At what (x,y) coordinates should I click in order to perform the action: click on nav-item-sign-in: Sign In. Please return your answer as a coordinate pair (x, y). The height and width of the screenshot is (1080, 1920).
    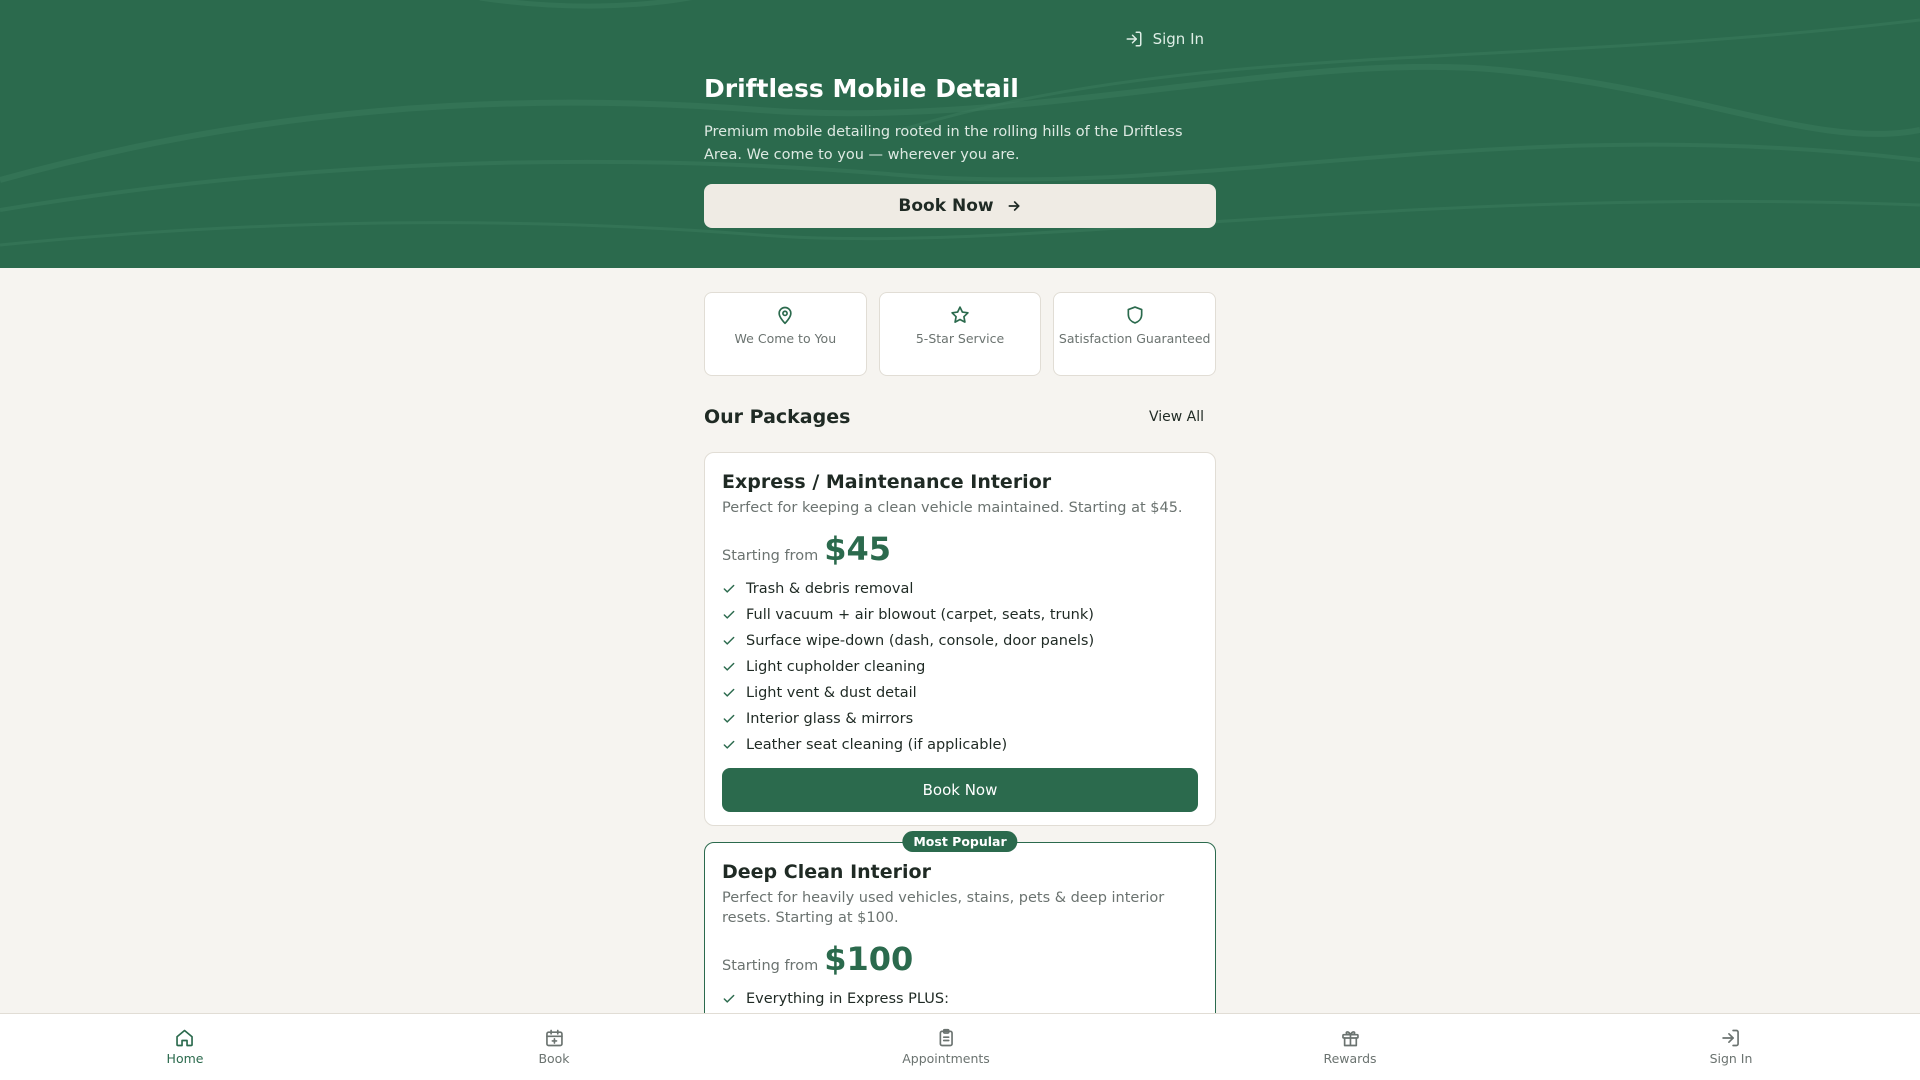
    Looking at the image, I should click on (1731, 1047).